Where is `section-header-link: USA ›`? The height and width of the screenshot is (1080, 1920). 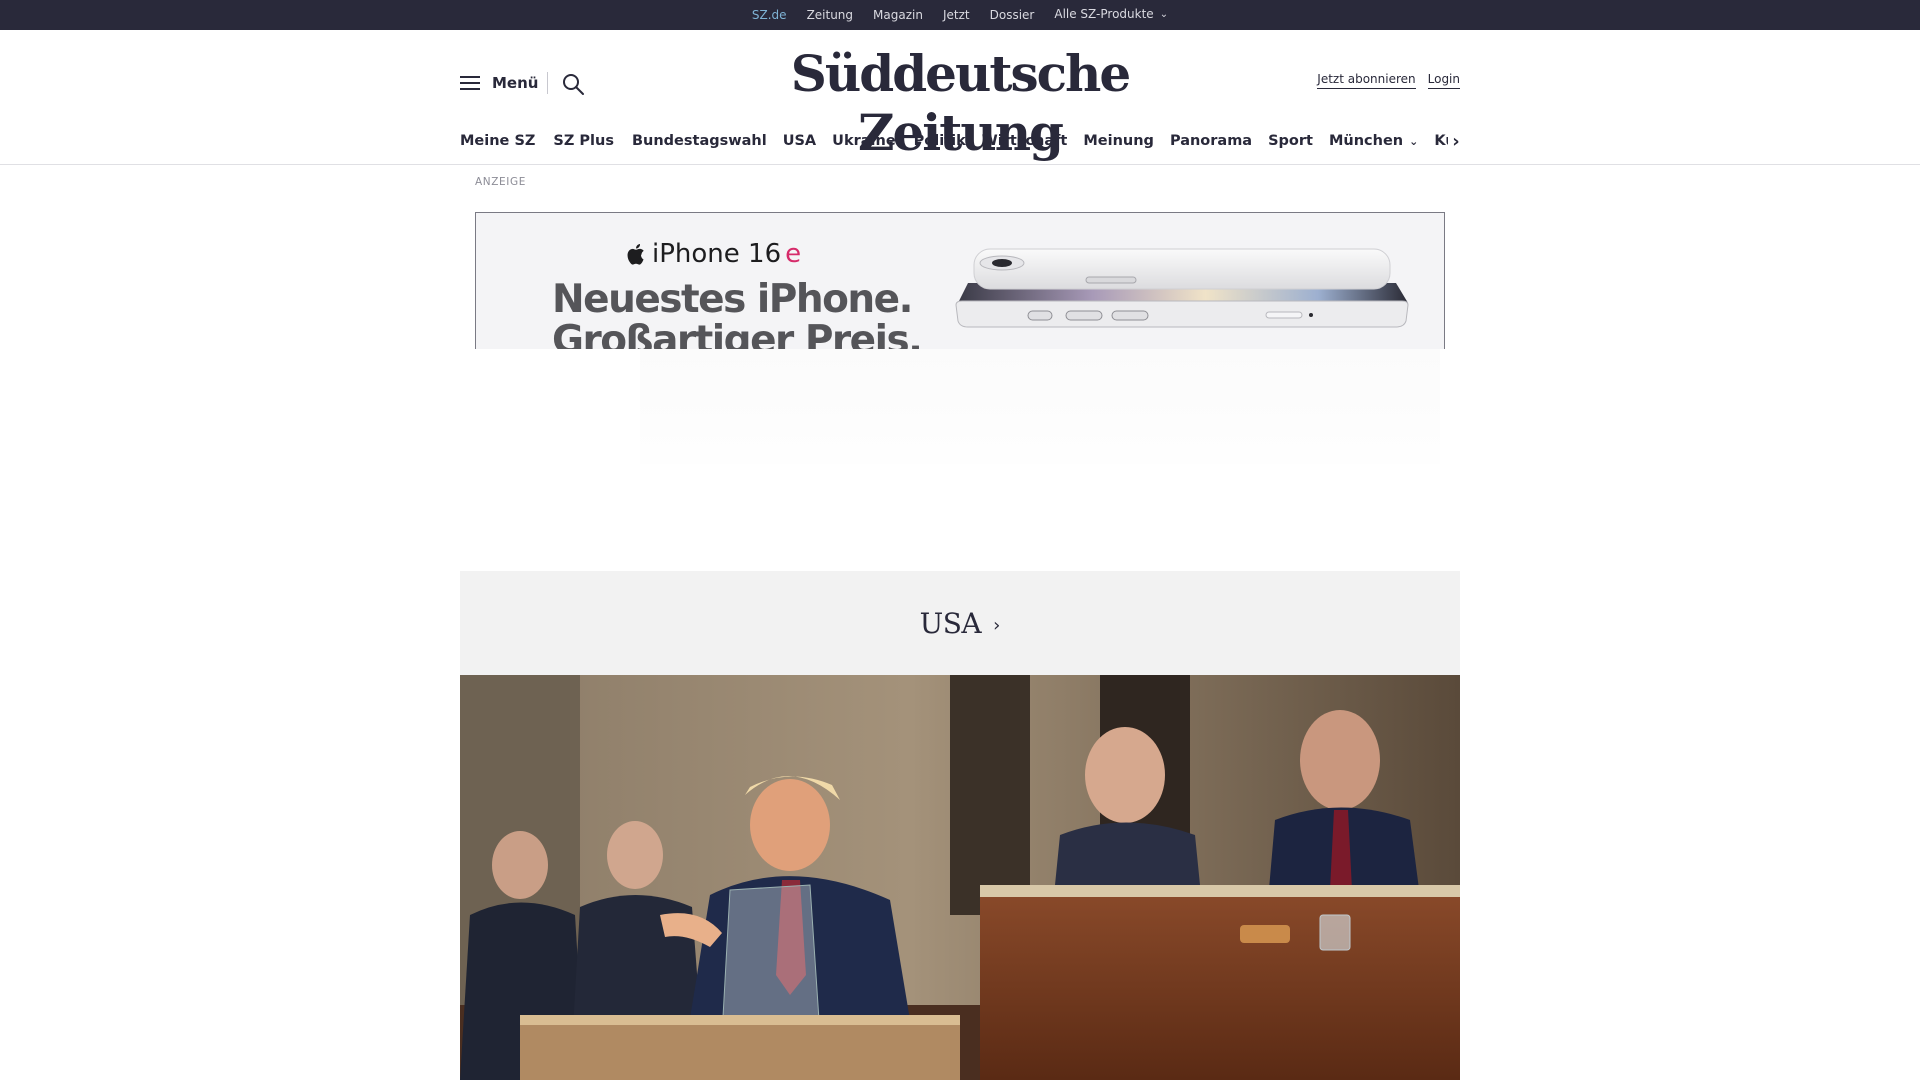 section-header-link: USA › is located at coordinates (960, 623).